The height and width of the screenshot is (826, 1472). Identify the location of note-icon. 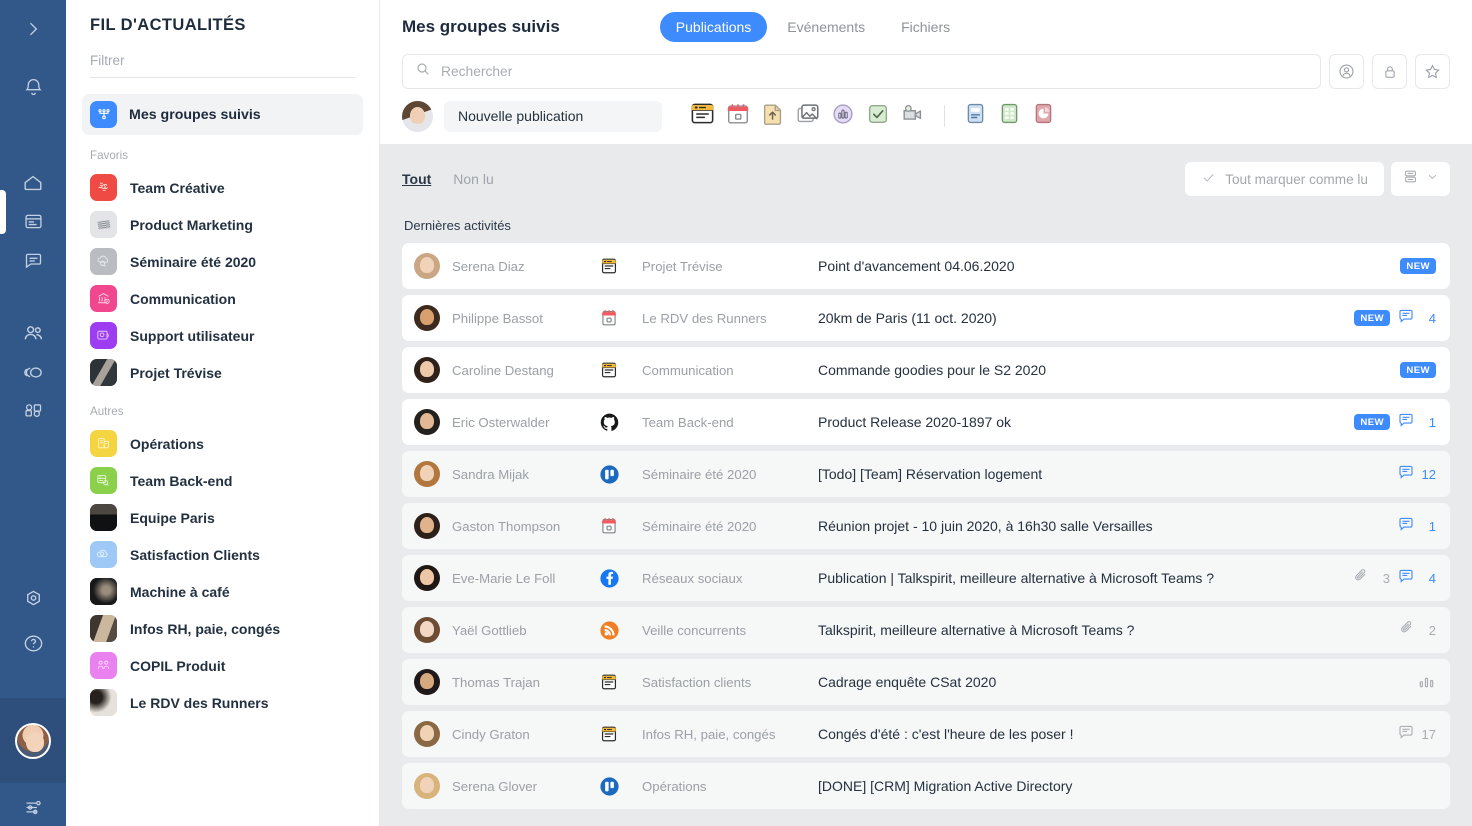
(975, 116).